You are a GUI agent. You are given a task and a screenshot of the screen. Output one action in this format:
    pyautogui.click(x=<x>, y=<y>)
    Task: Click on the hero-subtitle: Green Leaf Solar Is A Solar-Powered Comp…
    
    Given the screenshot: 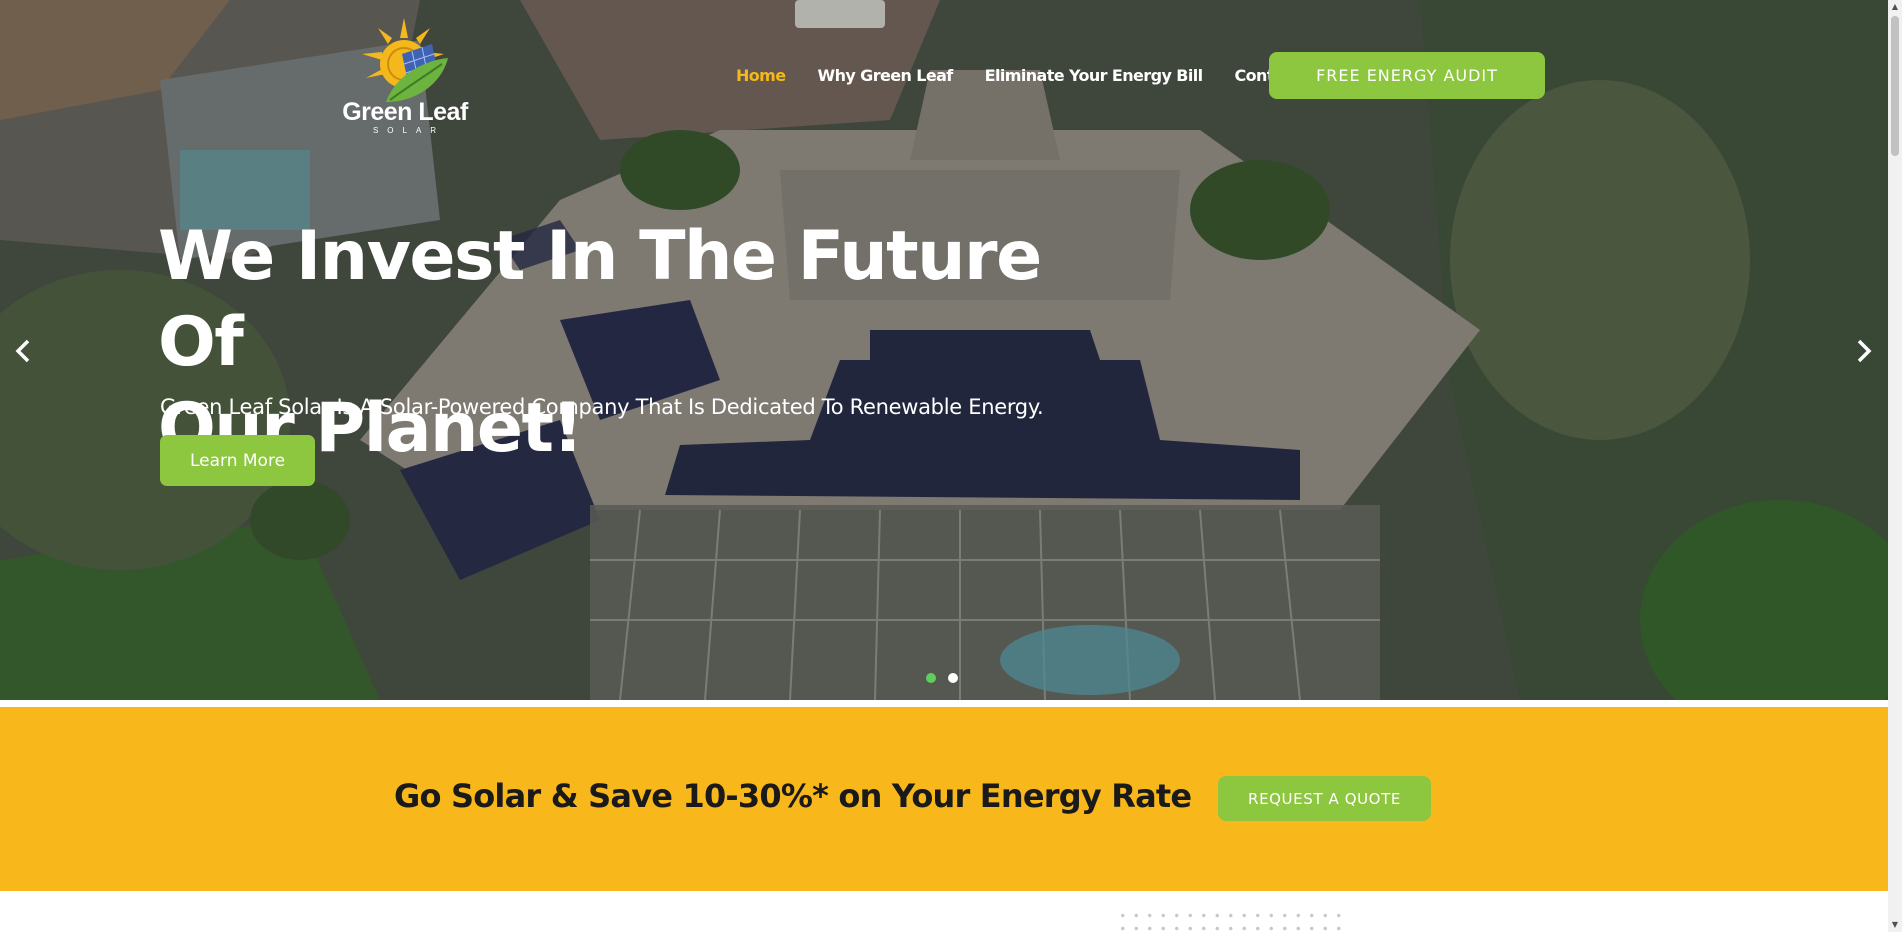 What is the action you would take?
    pyautogui.click(x=602, y=407)
    